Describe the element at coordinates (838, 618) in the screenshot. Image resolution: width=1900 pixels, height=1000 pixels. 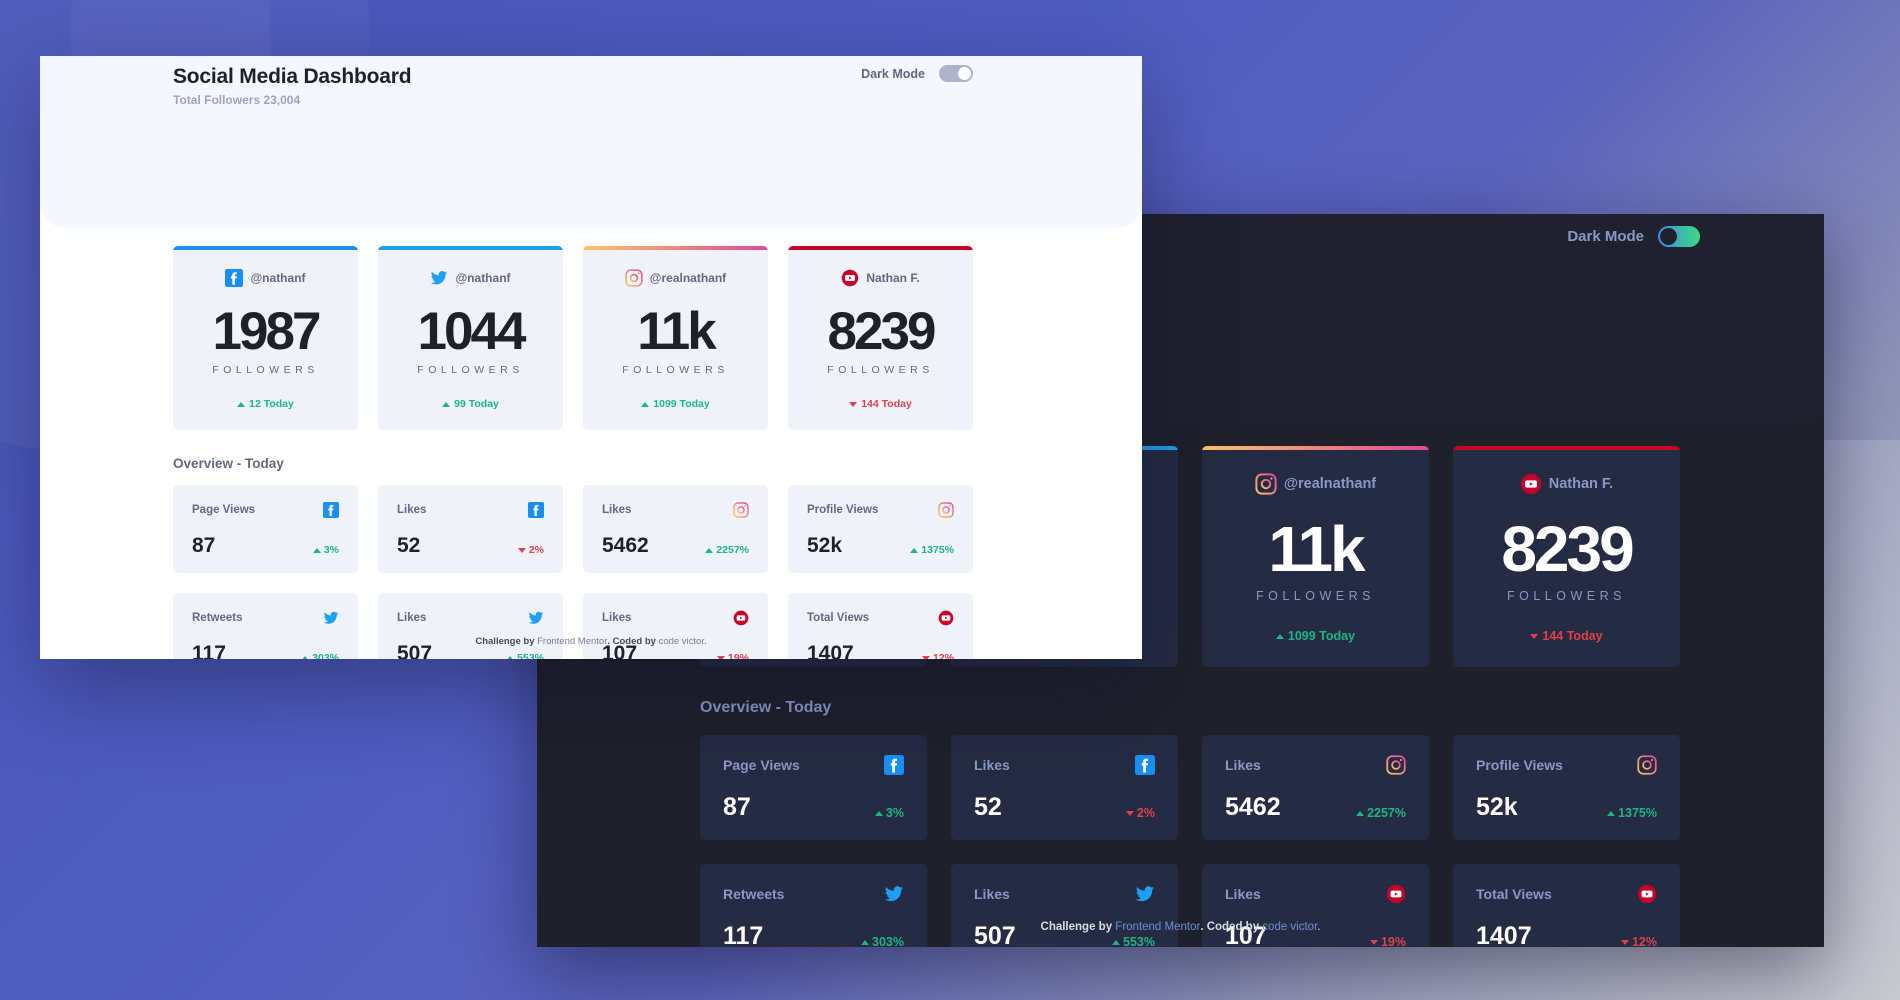
I see `overview-metric-label: Total Views` at that location.